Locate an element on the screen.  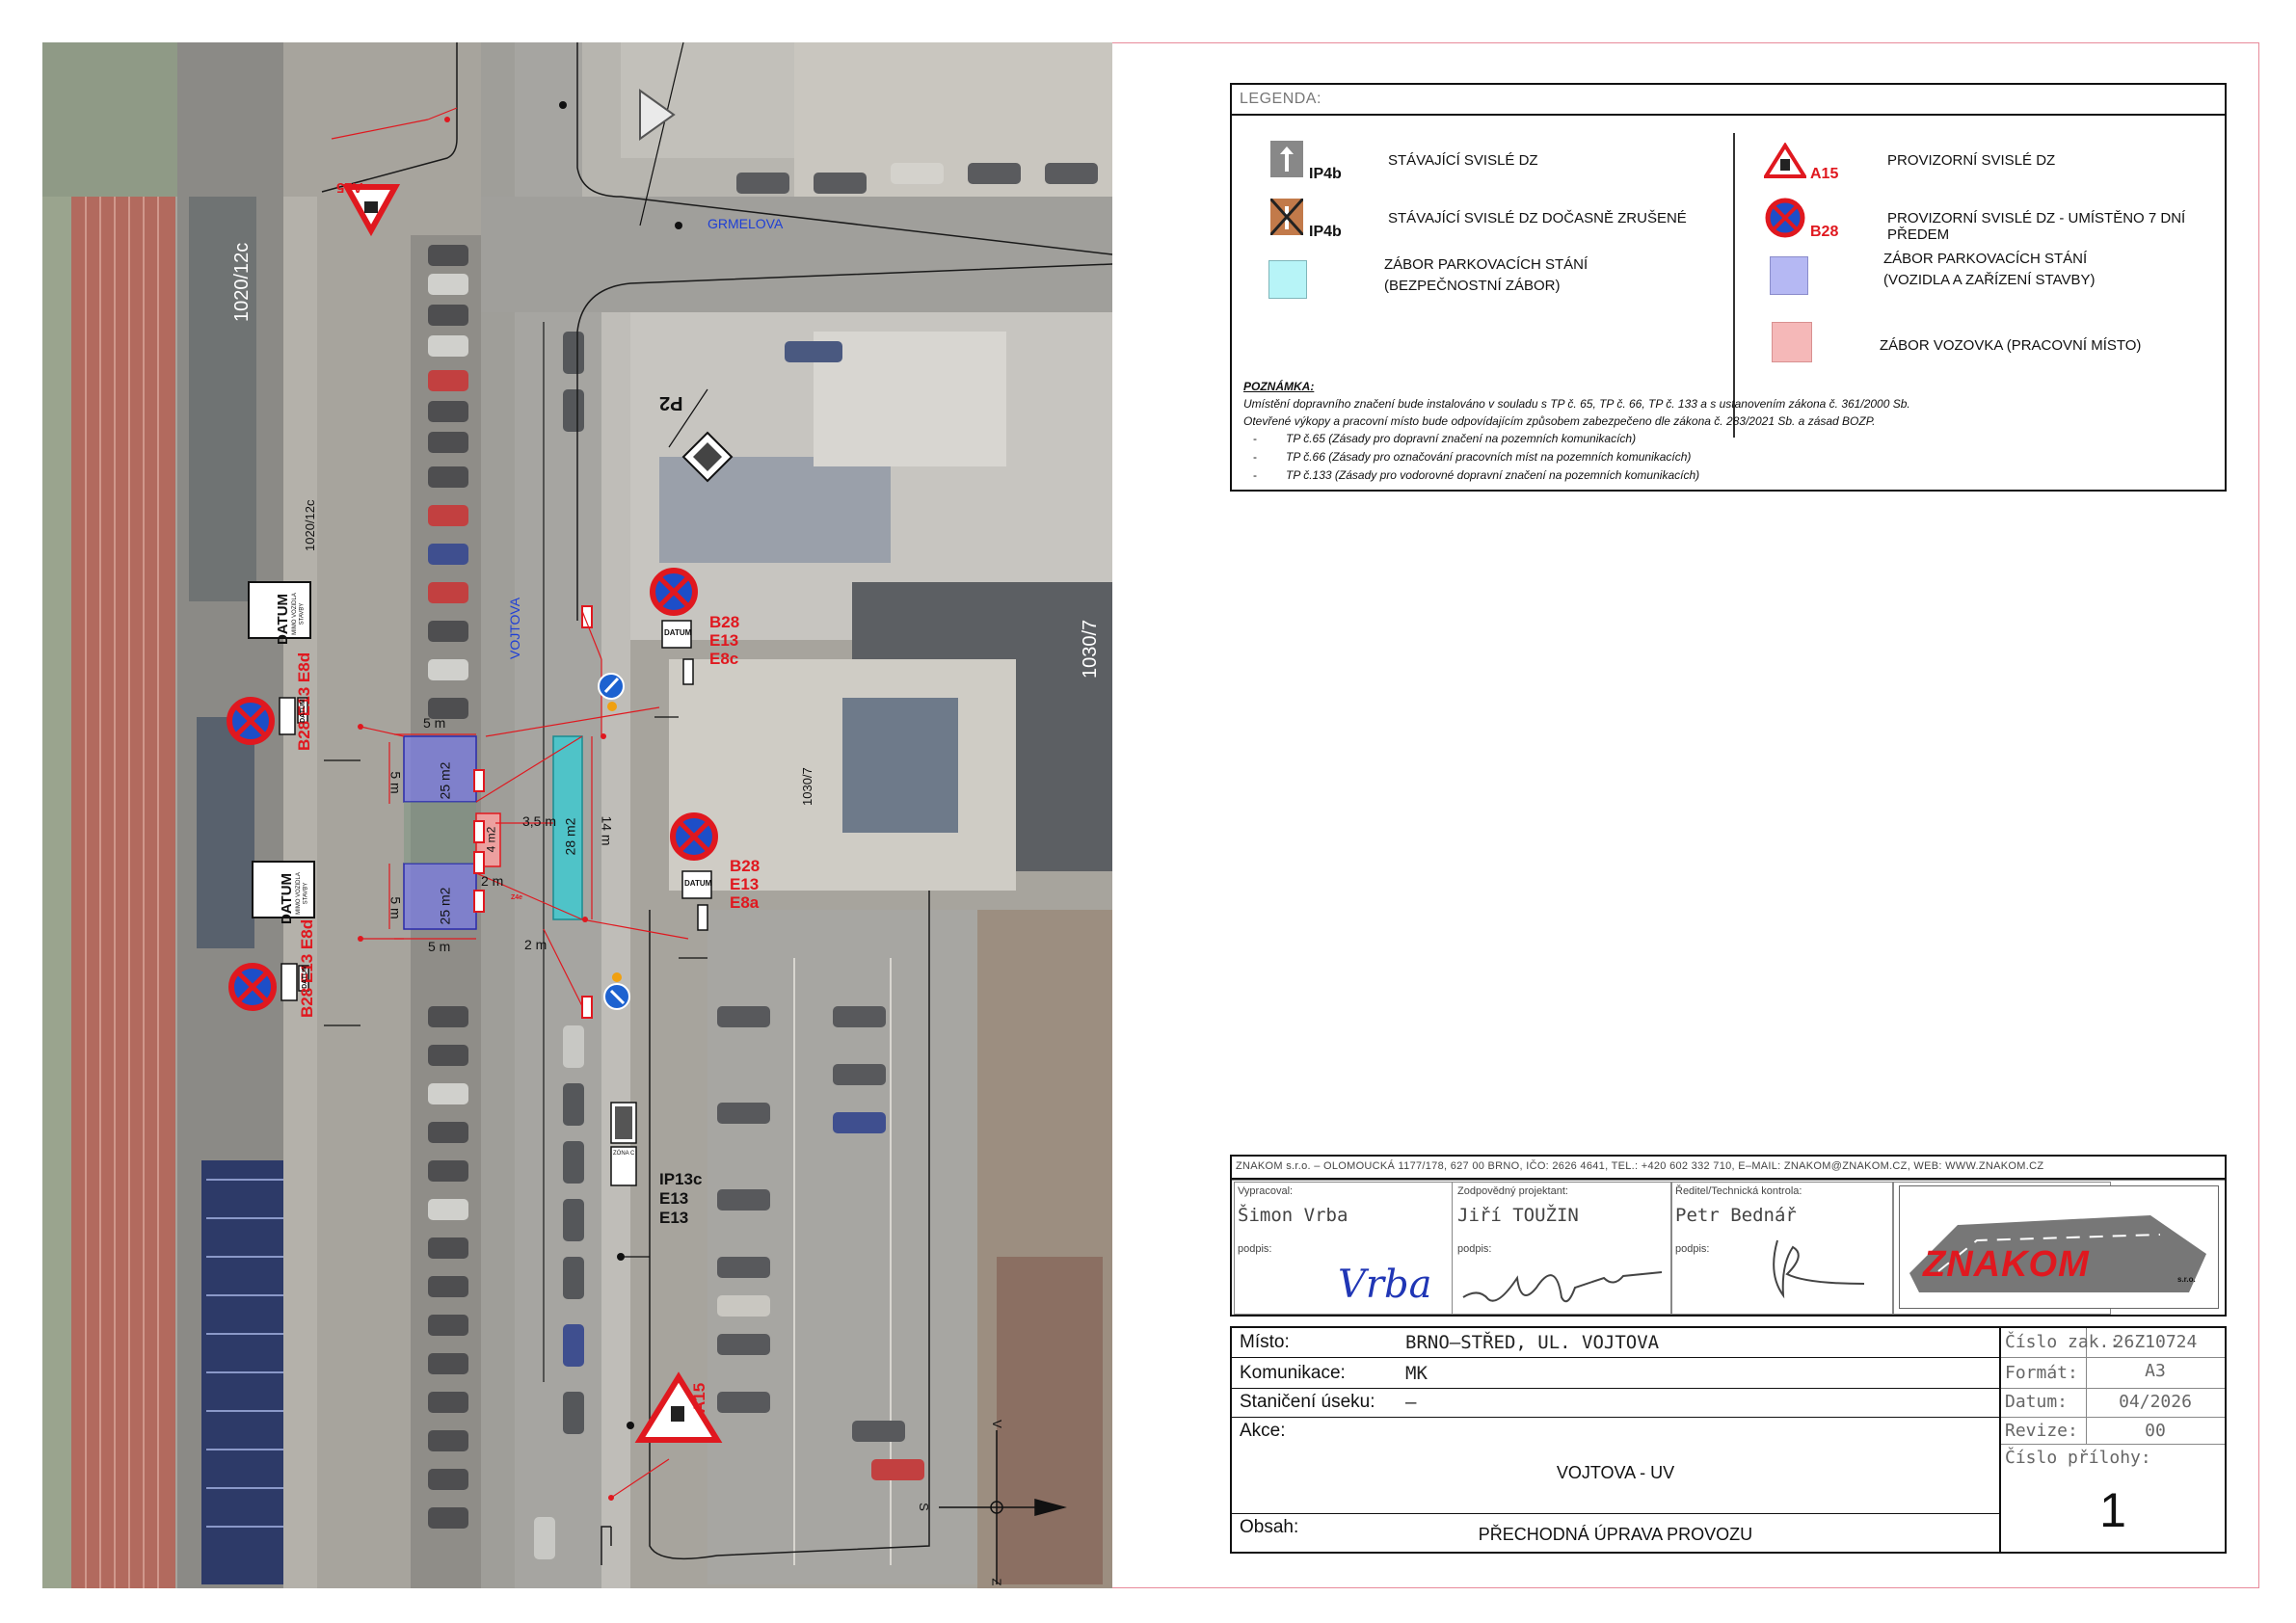
group-right-mid: B28 E13 E8a is located at coordinates (745, 884).